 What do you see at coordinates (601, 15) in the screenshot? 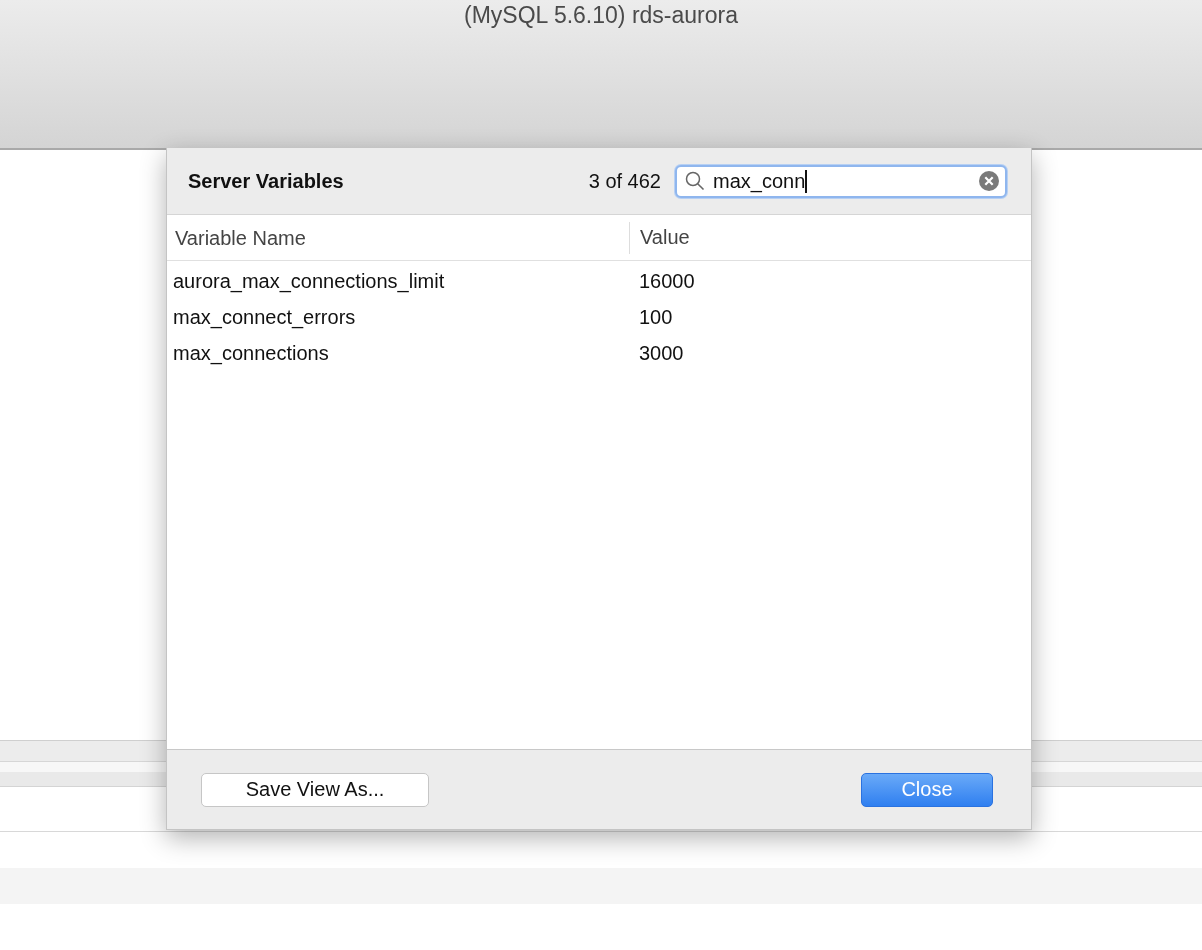
I see `window-title: (MySQL 5.6.10) rds-aurora` at bounding box center [601, 15].